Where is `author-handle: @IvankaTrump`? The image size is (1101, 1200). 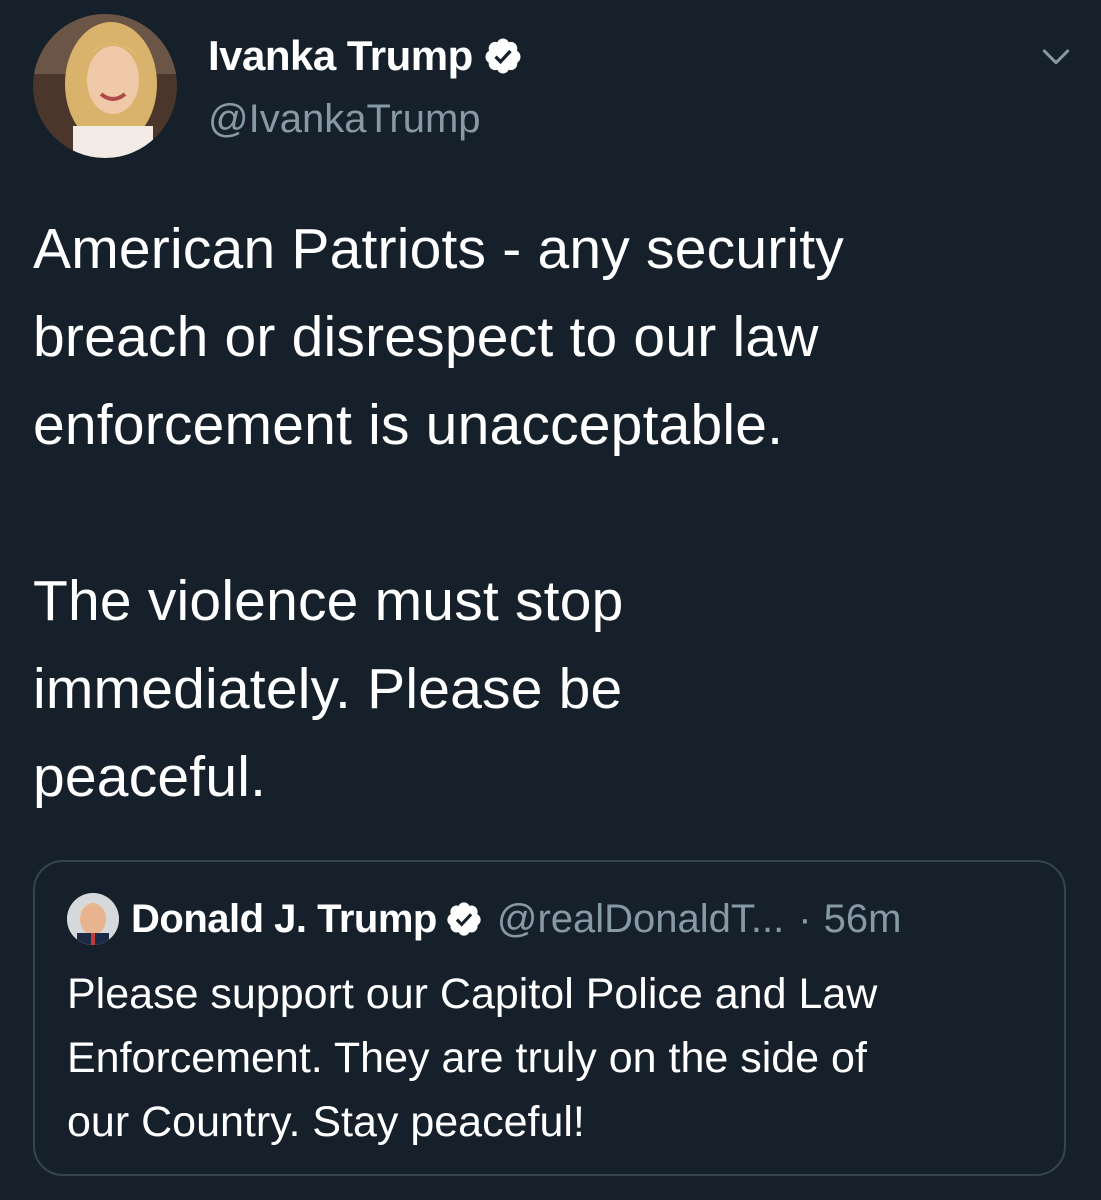 author-handle: @IvankaTrump is located at coordinates (344, 119).